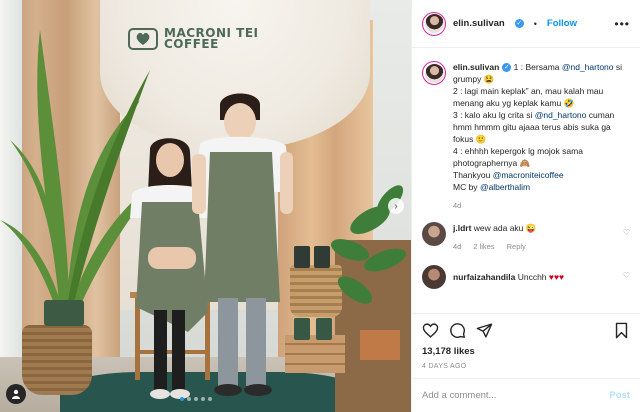  Describe the element at coordinates (619, 395) in the screenshot. I see `post-button: Post` at that location.